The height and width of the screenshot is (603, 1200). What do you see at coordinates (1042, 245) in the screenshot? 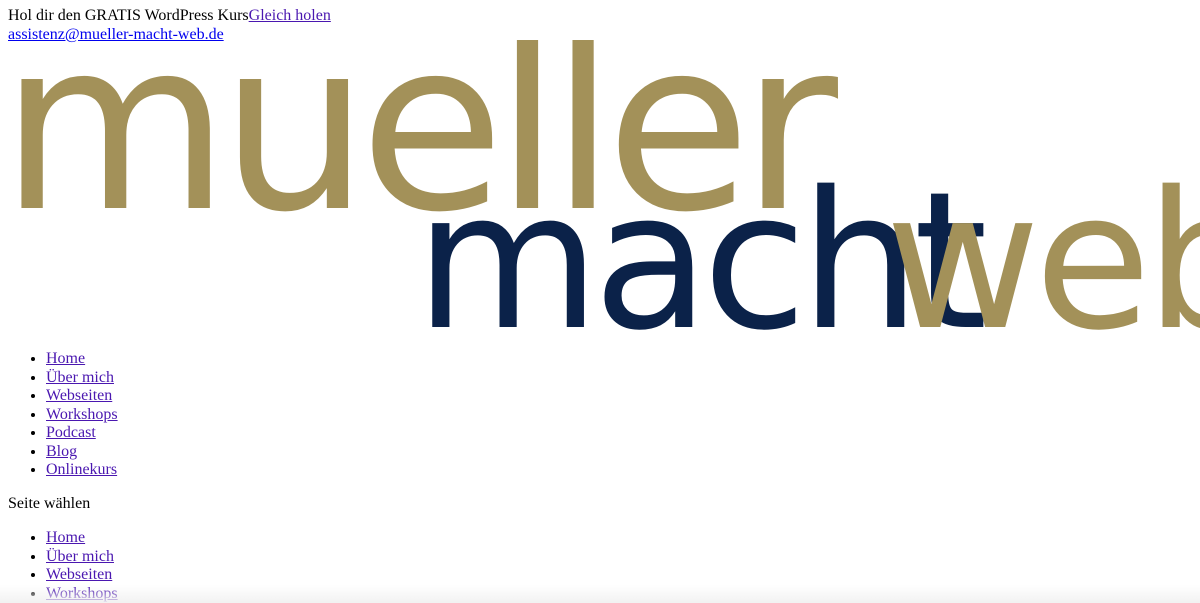
I see `logo-word-web: web` at bounding box center [1042, 245].